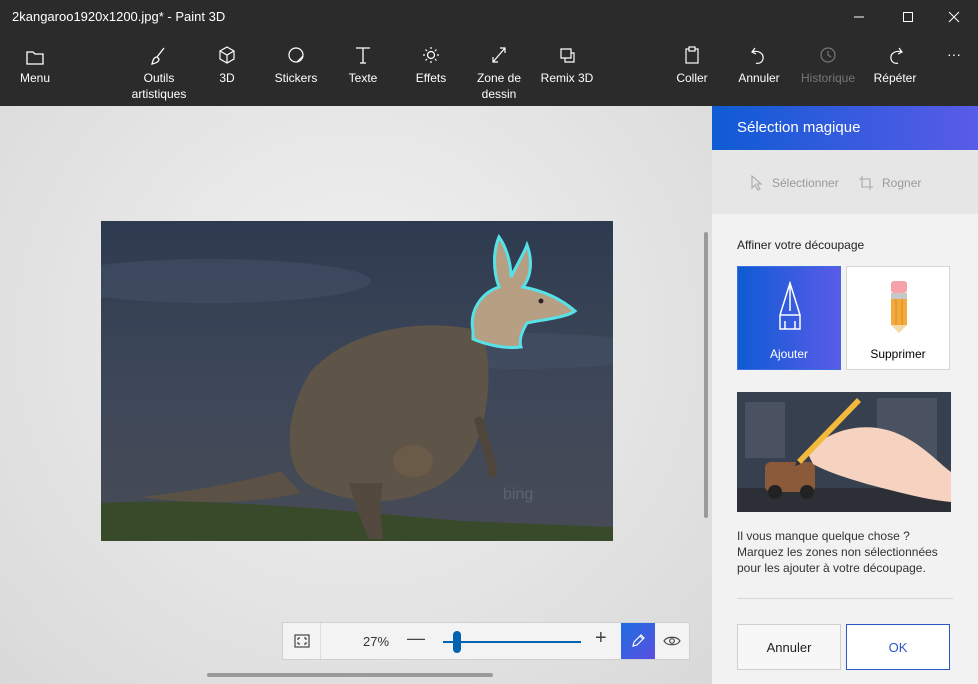 The image size is (978, 684). What do you see at coordinates (499, 94) in the screenshot?
I see `tool-label-2: dessin` at bounding box center [499, 94].